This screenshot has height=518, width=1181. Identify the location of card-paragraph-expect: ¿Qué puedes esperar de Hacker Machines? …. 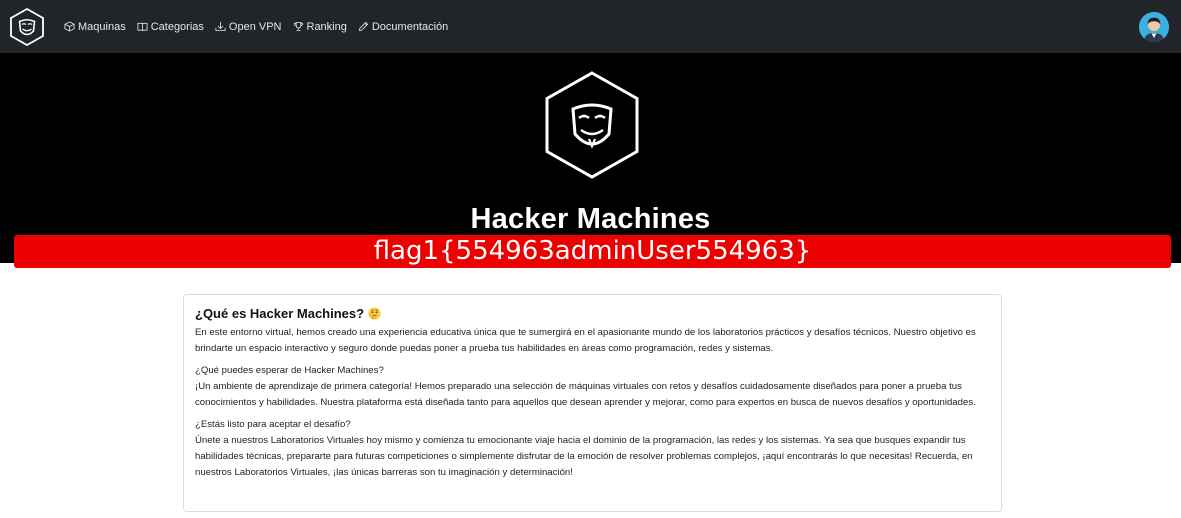
(593, 387).